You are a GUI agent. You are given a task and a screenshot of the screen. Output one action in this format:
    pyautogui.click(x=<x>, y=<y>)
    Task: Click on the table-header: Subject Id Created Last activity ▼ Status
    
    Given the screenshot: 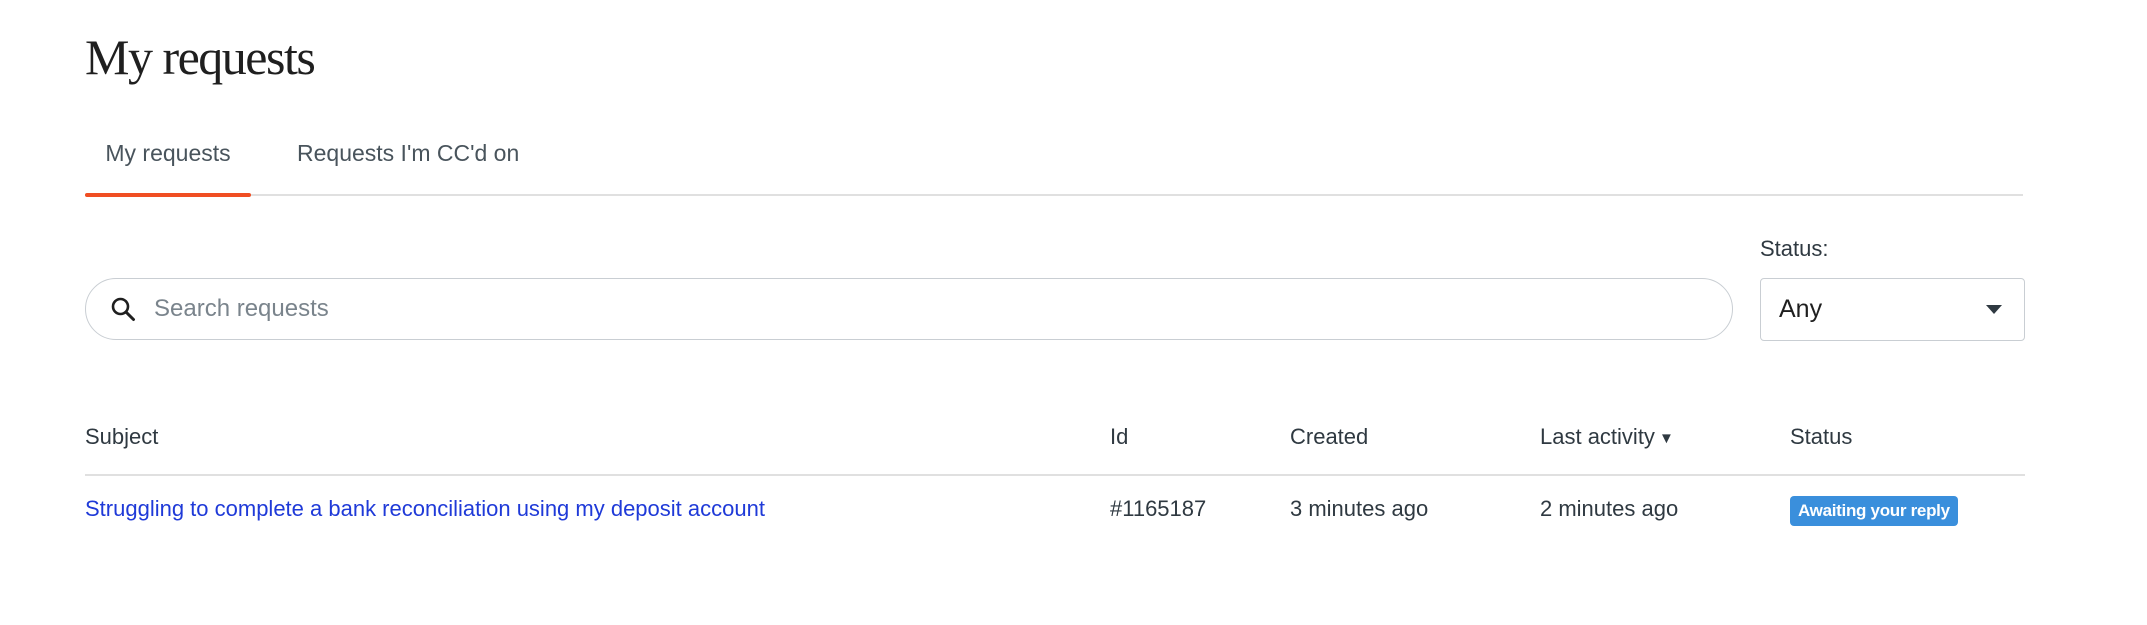 What is the action you would take?
    pyautogui.click(x=1055, y=447)
    